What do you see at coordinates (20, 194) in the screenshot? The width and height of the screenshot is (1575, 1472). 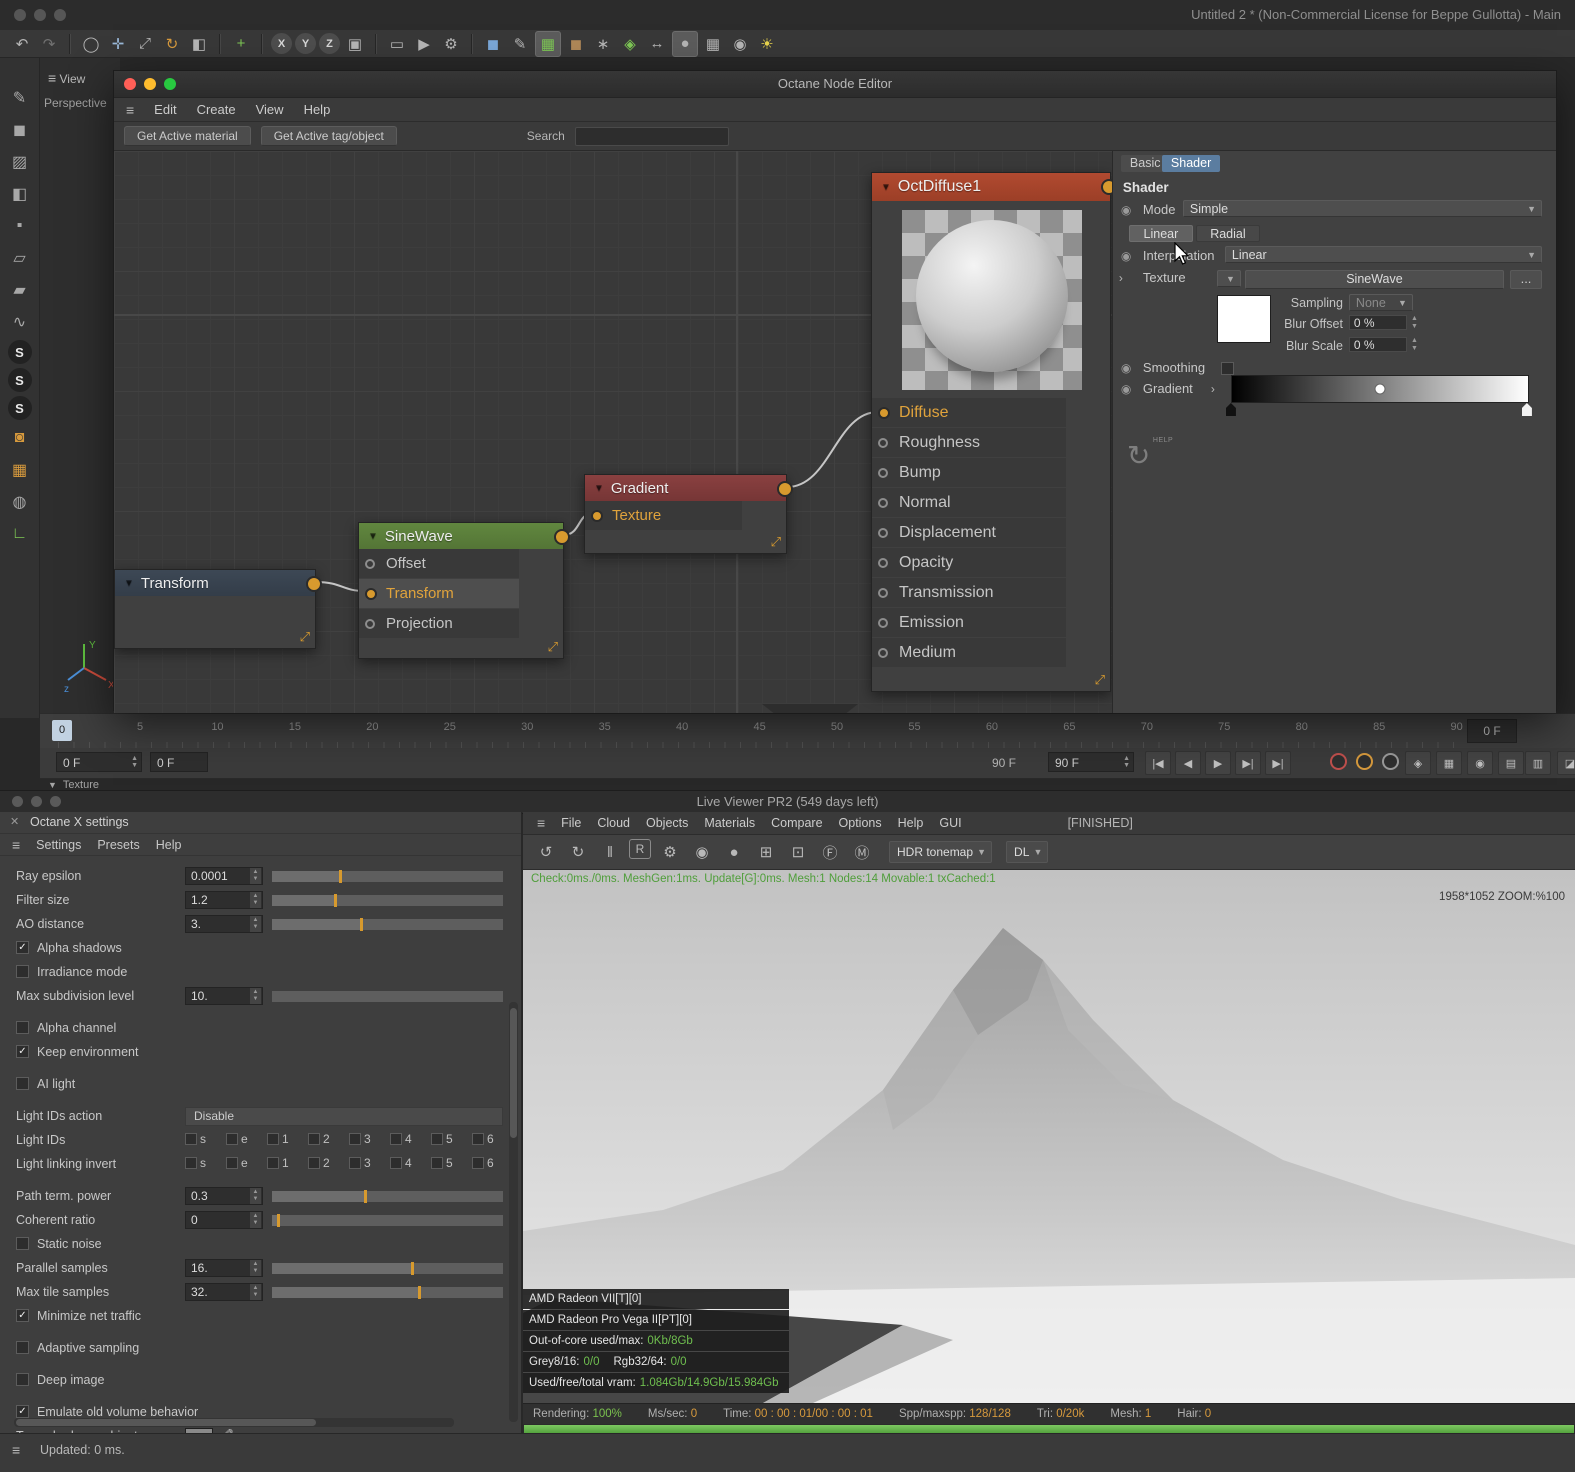 I see `workplane-mode-icon: ◧` at bounding box center [20, 194].